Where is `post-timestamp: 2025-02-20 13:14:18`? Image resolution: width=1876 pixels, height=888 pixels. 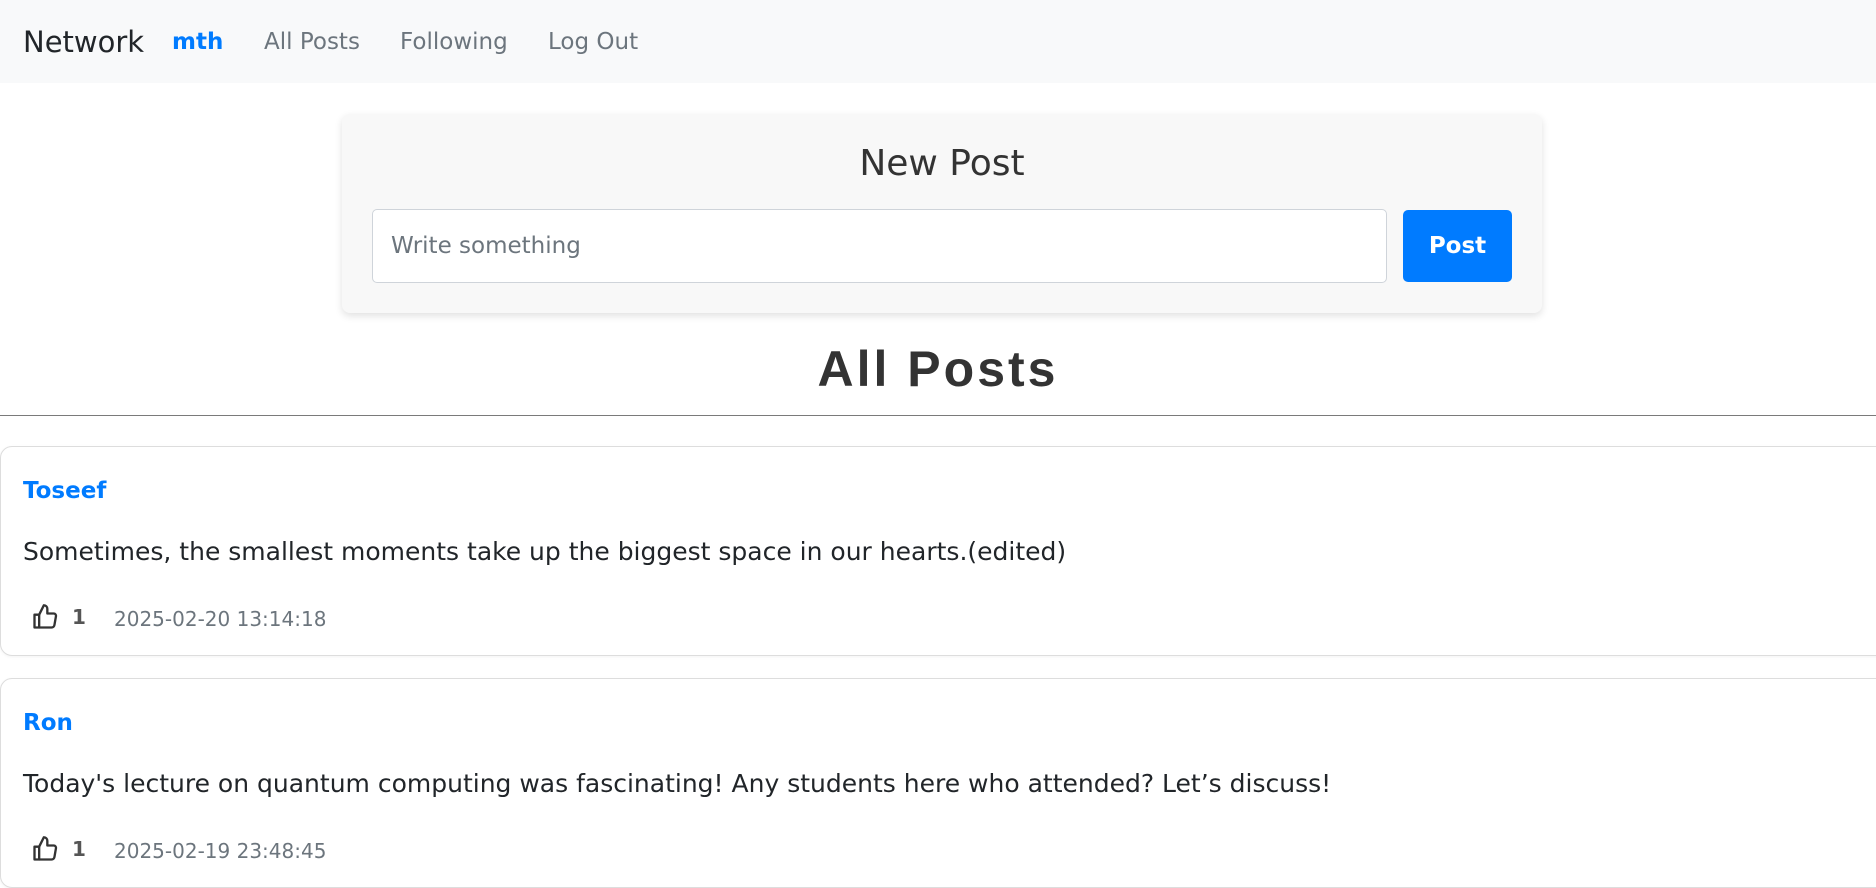
post-timestamp: 2025-02-20 13:14:18 is located at coordinates (220, 619).